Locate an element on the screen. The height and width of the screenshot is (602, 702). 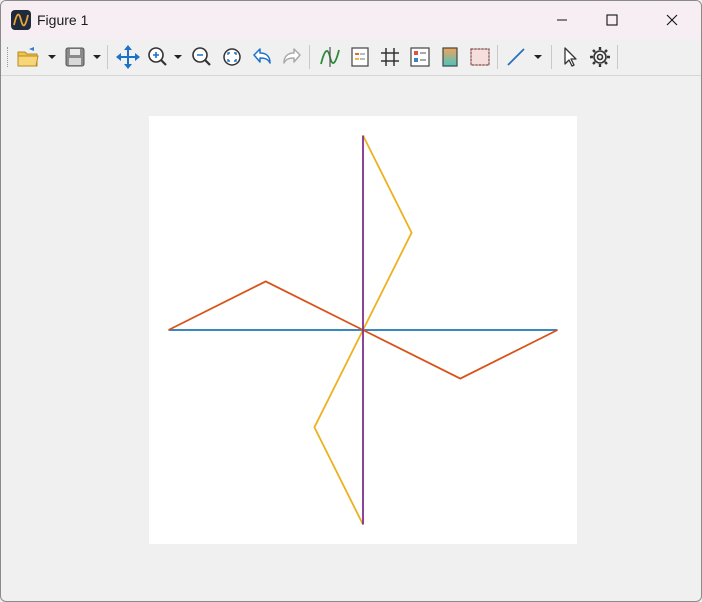
maximize-icon is located at coordinates (612, 20).